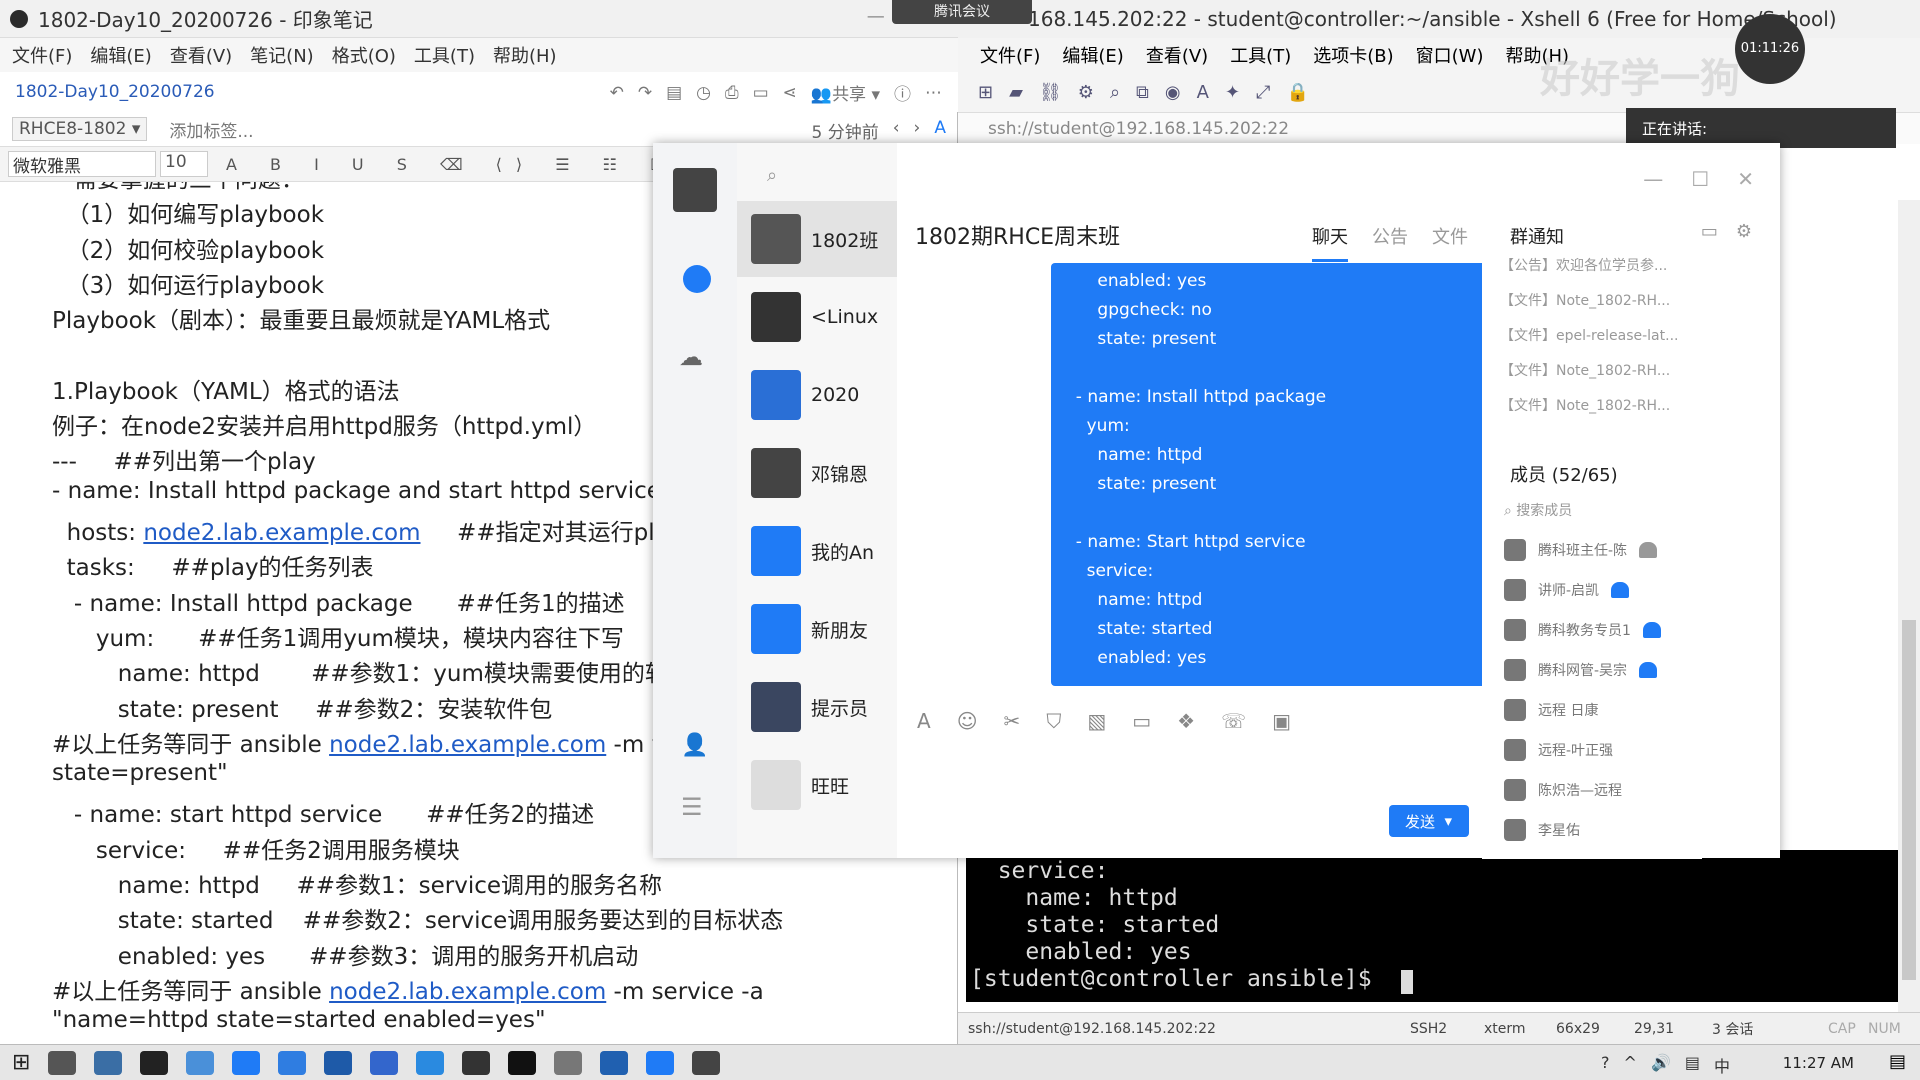 The image size is (1920, 1080). What do you see at coordinates (1010, 55) in the screenshot?
I see `xs-menu-file: 文件(F)` at bounding box center [1010, 55].